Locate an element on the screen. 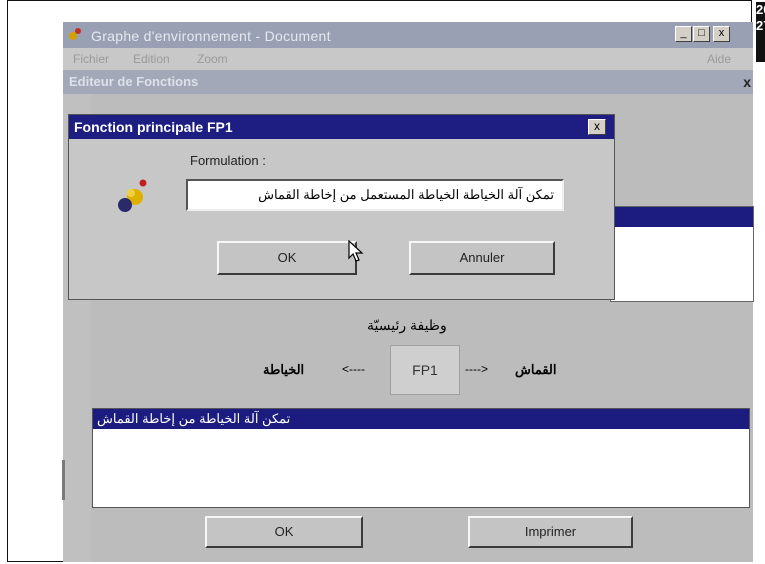 The image size is (765, 564). close-button: x is located at coordinates (721, 34).